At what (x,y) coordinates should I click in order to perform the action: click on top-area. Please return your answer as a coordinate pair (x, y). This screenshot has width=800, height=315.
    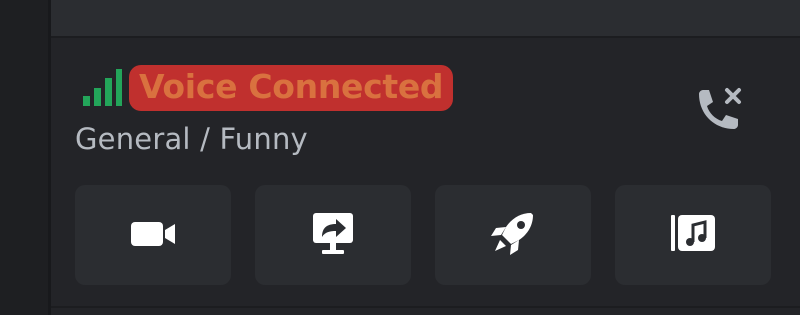
    Looking at the image, I should click on (425, 18).